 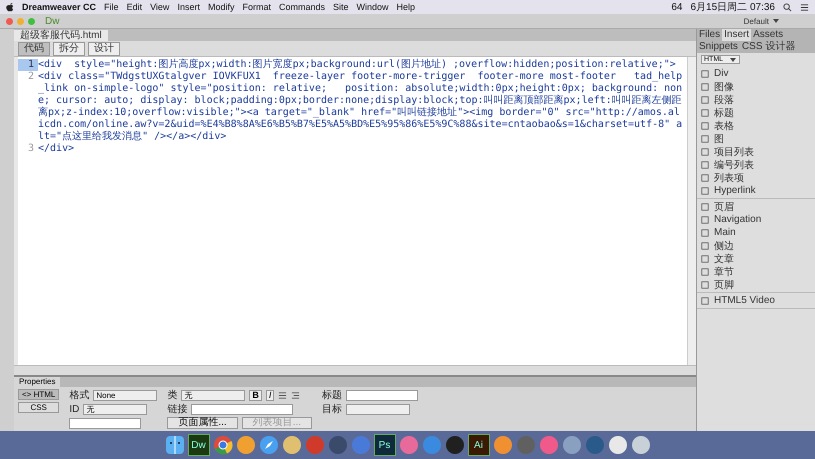 What do you see at coordinates (79, 395) in the screenshot?
I see `field-label: 格式` at bounding box center [79, 395].